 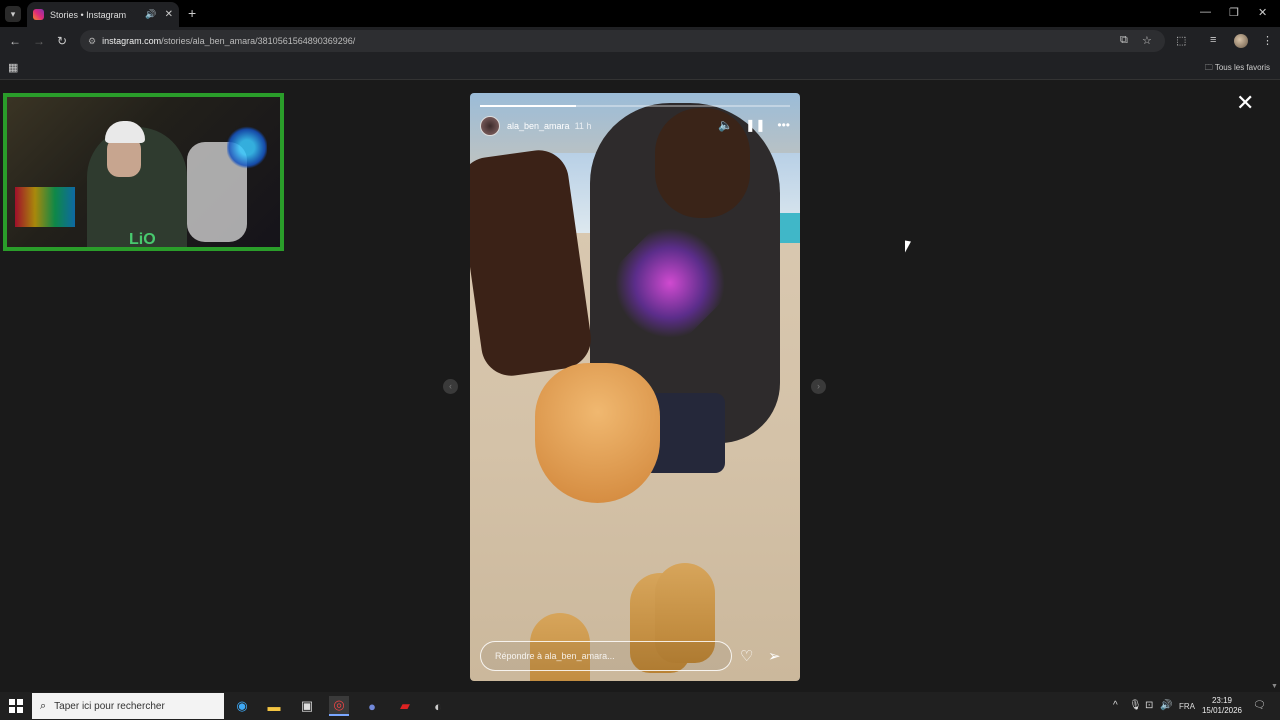 I want to click on previous-story-arrow-icon: ‹, so click(x=450, y=386).